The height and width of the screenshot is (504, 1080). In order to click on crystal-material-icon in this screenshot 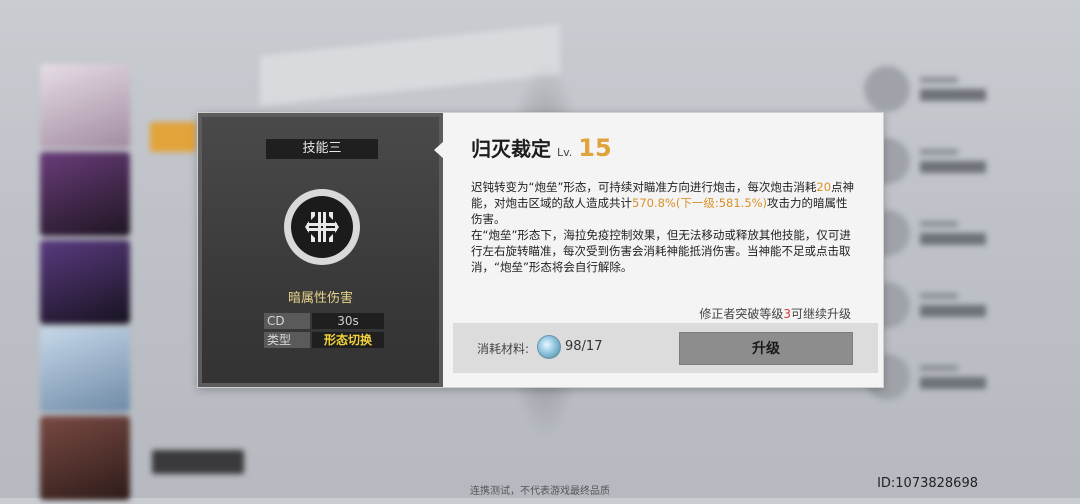, I will do `click(549, 347)`.